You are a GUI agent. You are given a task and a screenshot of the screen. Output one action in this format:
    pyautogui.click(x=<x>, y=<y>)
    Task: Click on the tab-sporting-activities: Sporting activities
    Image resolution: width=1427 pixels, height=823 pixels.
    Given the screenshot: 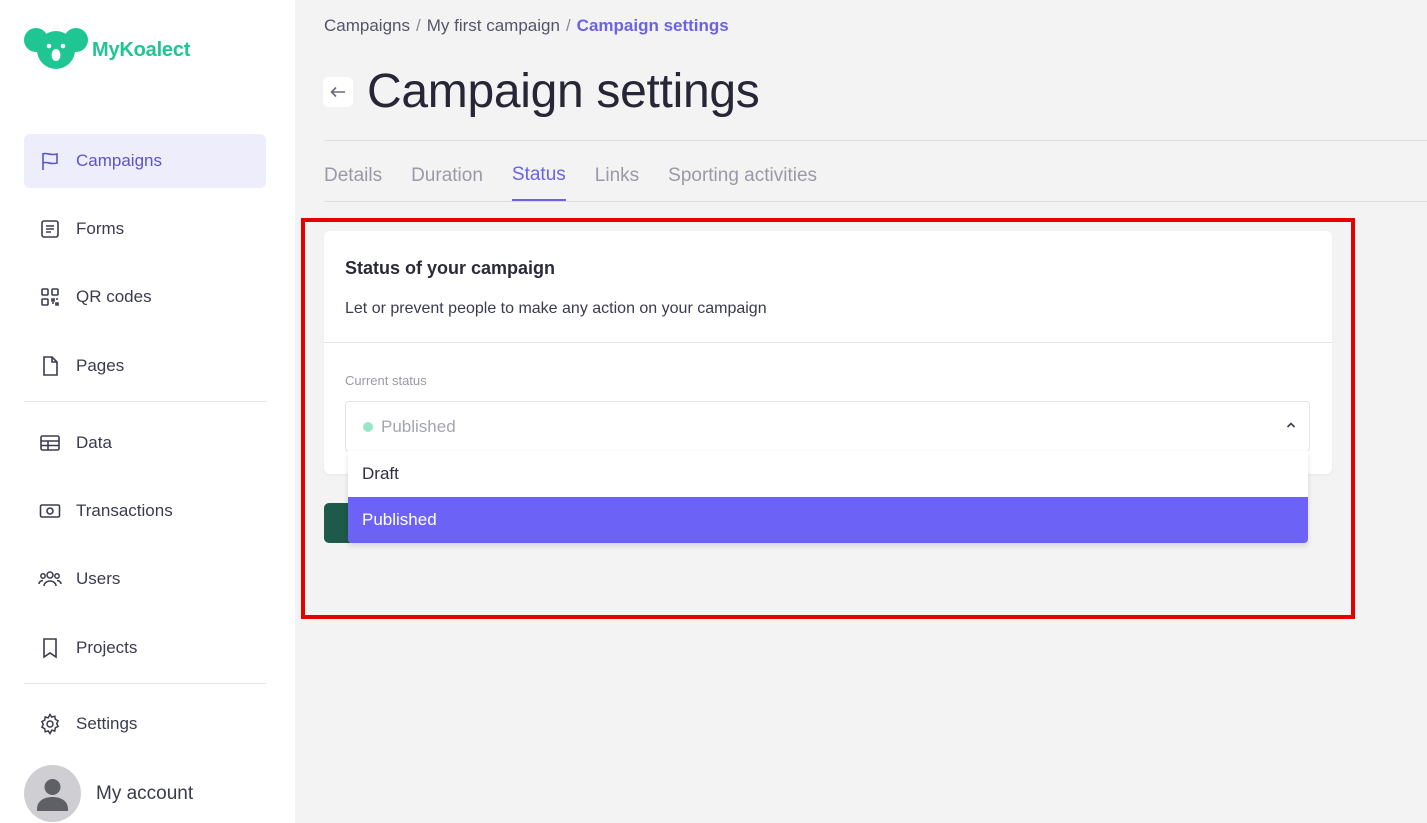 What is the action you would take?
    pyautogui.click(x=742, y=175)
    